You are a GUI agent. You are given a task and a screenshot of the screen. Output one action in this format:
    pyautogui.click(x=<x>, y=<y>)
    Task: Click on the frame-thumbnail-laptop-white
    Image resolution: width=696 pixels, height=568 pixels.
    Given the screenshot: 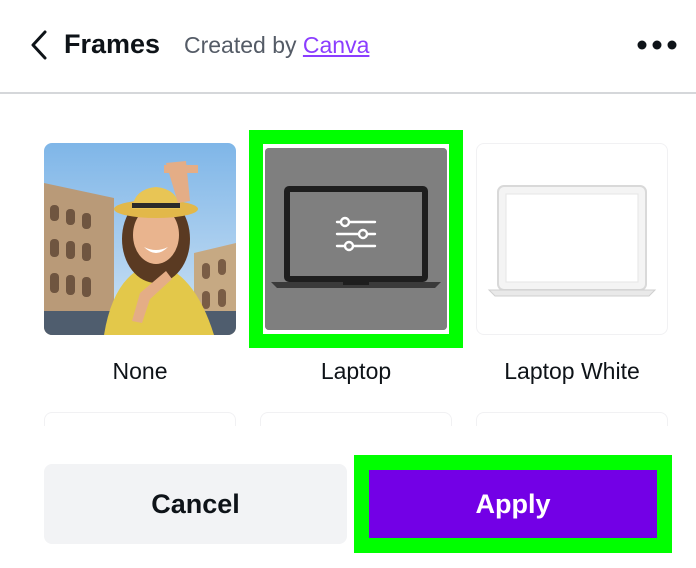 What is the action you would take?
    pyautogui.click(x=572, y=239)
    